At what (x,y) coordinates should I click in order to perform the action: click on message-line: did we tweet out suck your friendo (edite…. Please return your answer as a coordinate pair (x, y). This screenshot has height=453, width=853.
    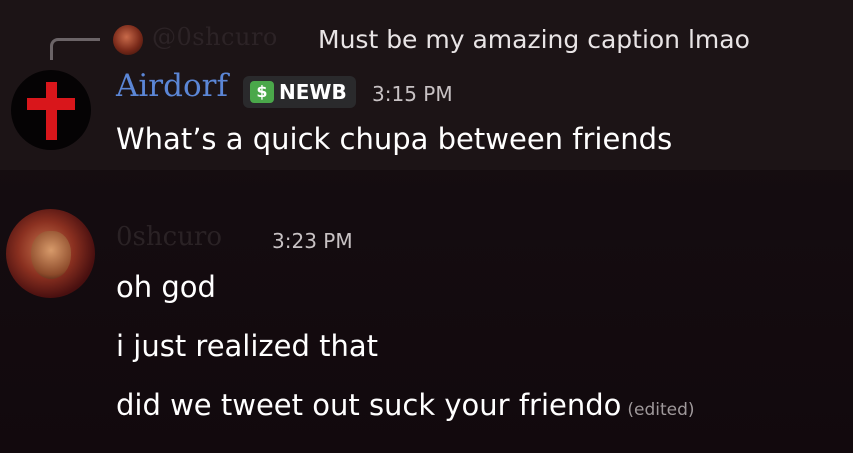
    Looking at the image, I should click on (405, 405).